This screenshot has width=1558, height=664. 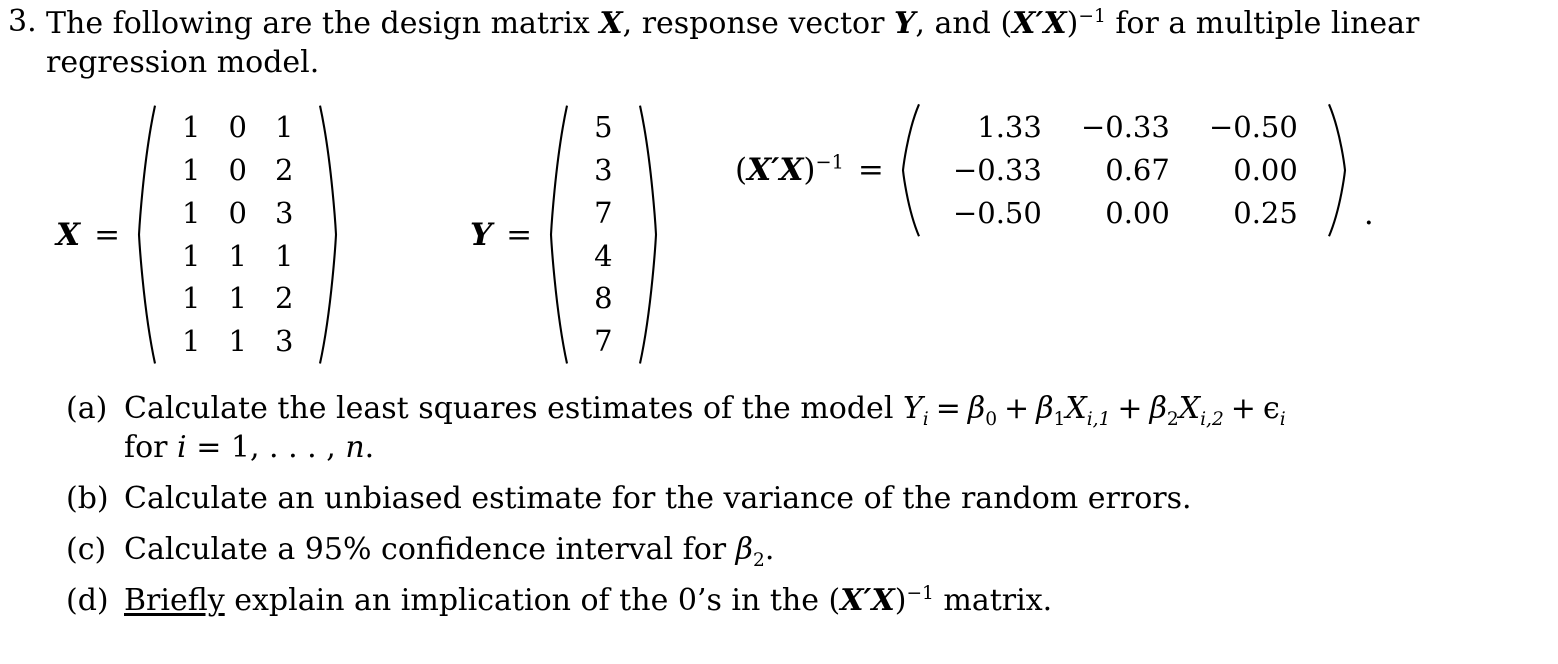 I want to click on design-matrix-cell-5-1: 1, so click(x=237, y=341).